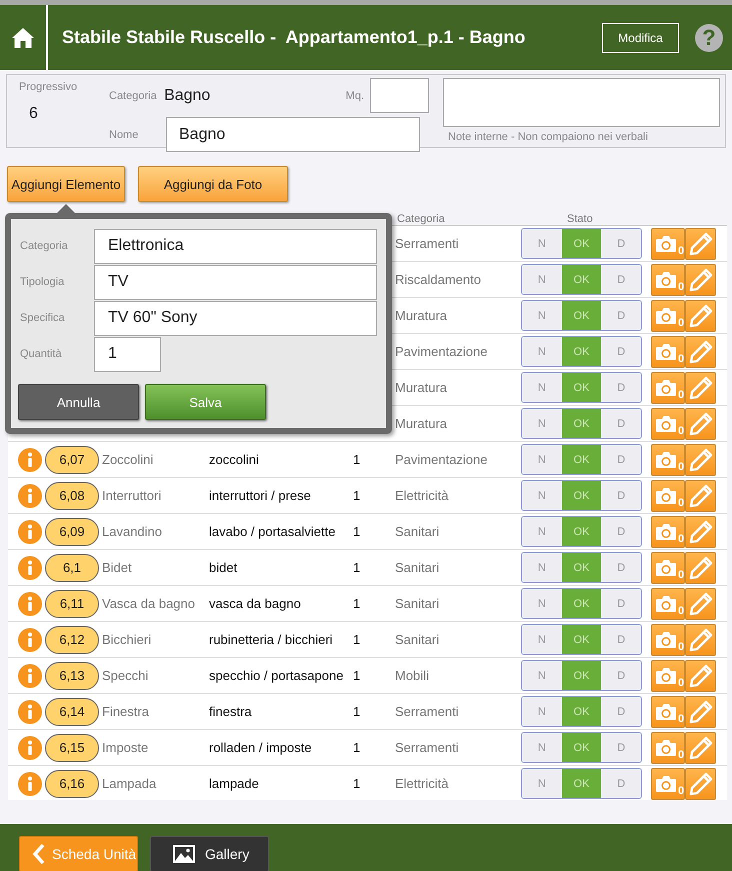  I want to click on add-element-button: Aggiungi Elemento, so click(66, 184).